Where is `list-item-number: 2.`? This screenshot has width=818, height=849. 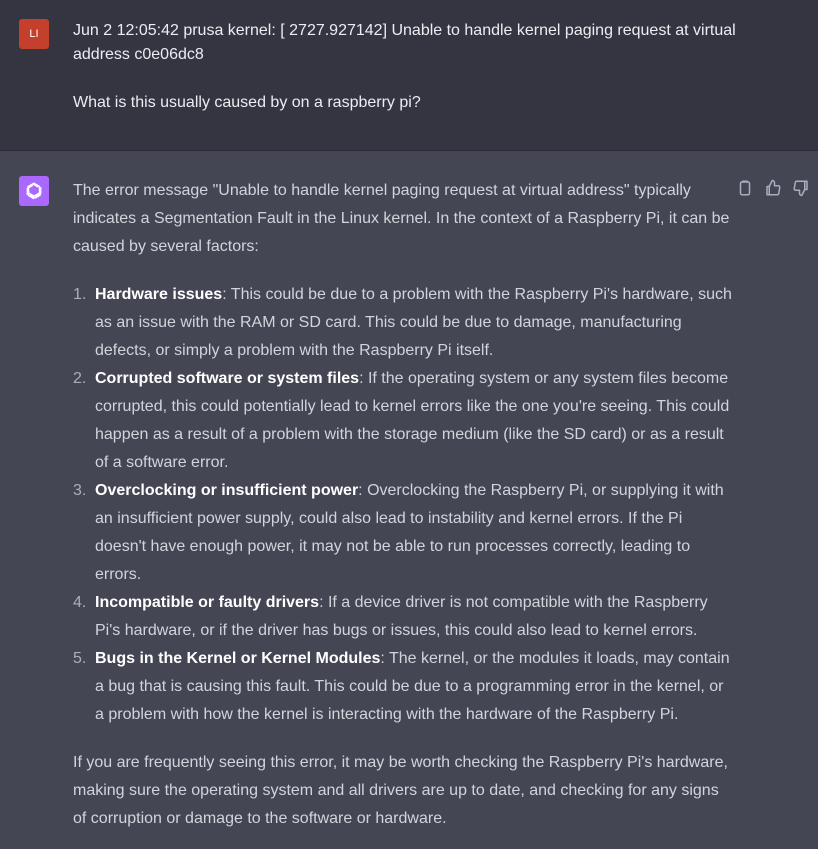
list-item-number: 2. is located at coordinates (80, 378).